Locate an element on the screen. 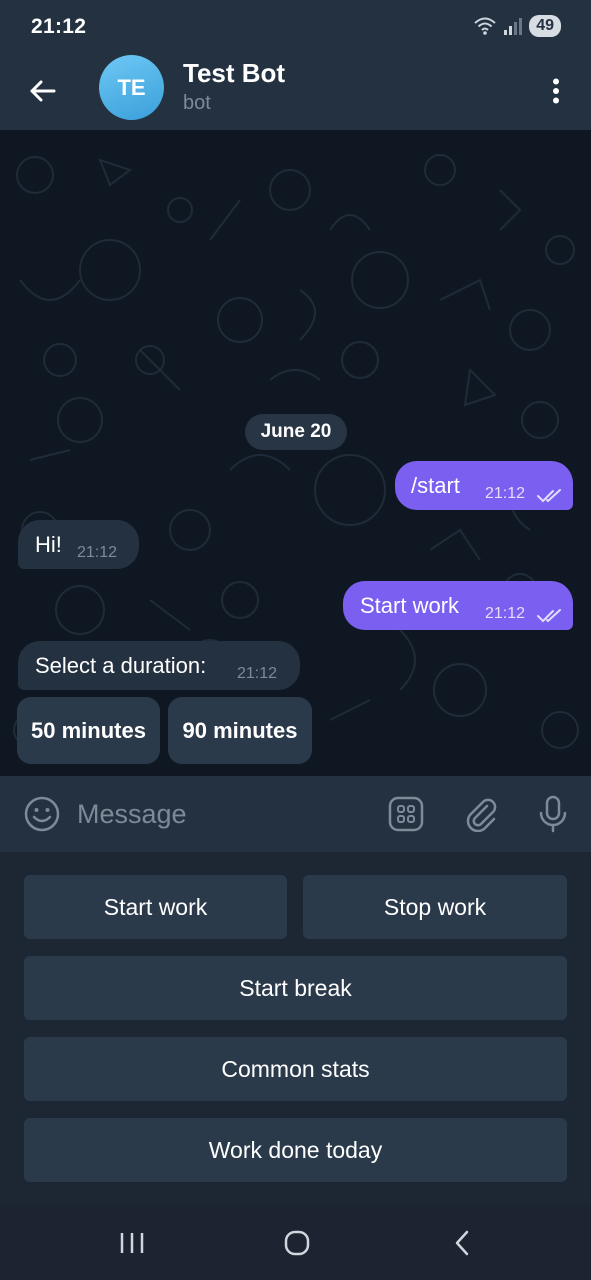 This screenshot has height=1280, width=591. home-button is located at coordinates (297, 1243).